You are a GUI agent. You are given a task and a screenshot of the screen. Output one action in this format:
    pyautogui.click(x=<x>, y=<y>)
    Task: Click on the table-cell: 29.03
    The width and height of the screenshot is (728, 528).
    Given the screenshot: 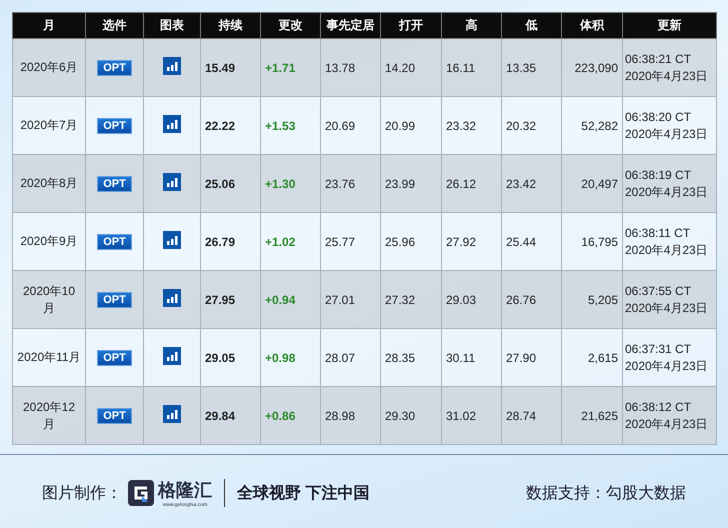 What is the action you would take?
    pyautogui.click(x=472, y=299)
    